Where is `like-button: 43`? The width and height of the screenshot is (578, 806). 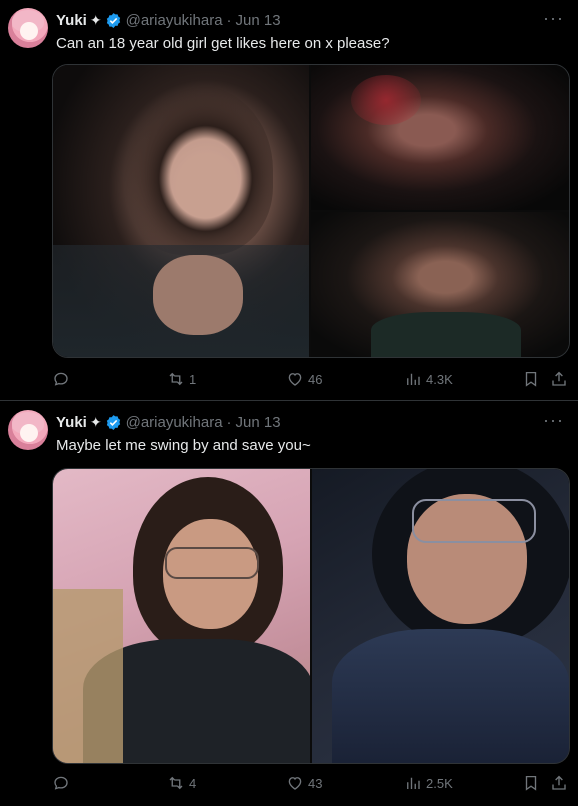
like-button: 43 is located at coordinates (304, 783).